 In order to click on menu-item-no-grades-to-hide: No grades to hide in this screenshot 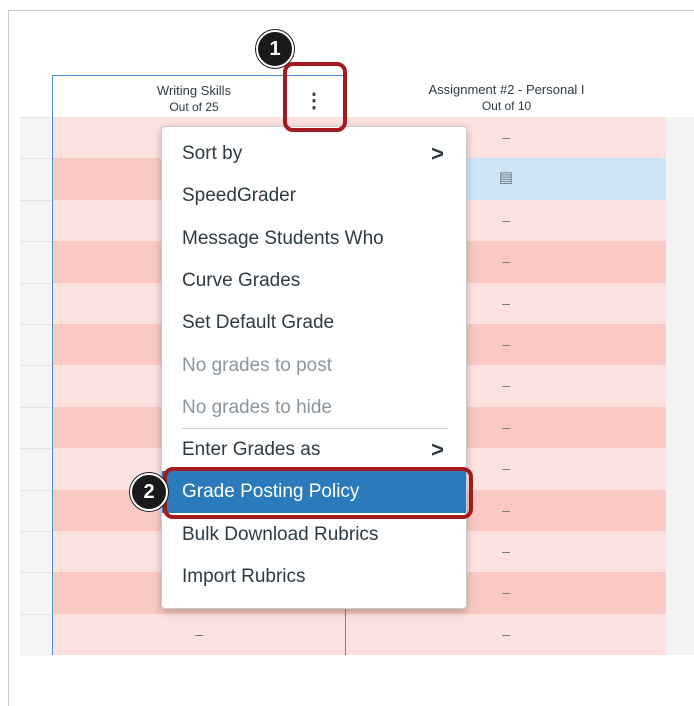, I will do `click(314, 408)`.